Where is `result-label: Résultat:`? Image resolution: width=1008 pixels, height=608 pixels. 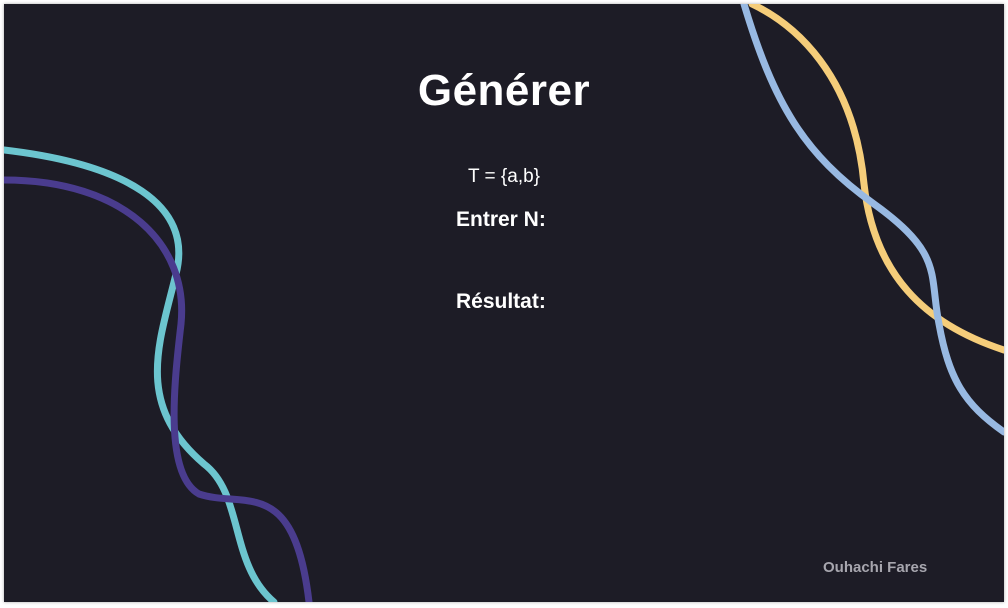
result-label: Résultat: is located at coordinates (501, 301).